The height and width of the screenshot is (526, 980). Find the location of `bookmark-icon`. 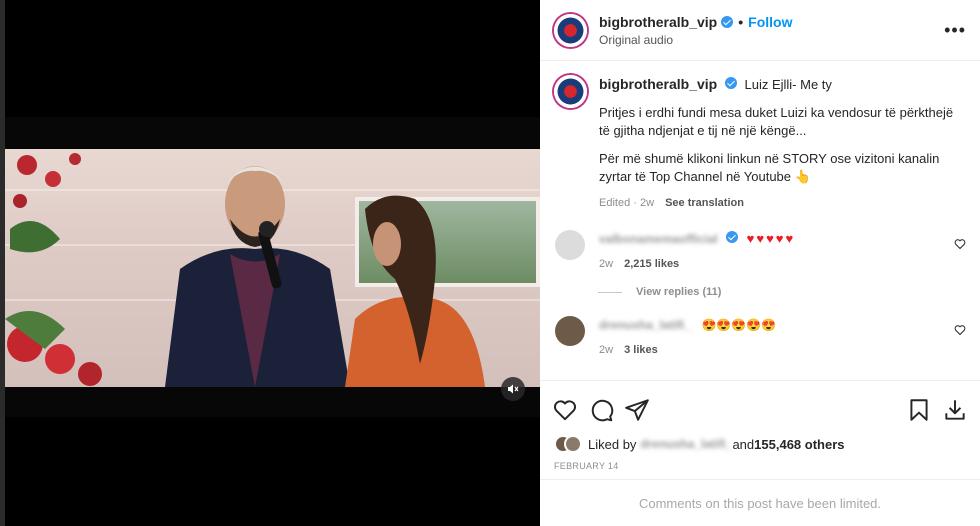

bookmark-icon is located at coordinates (919, 410).